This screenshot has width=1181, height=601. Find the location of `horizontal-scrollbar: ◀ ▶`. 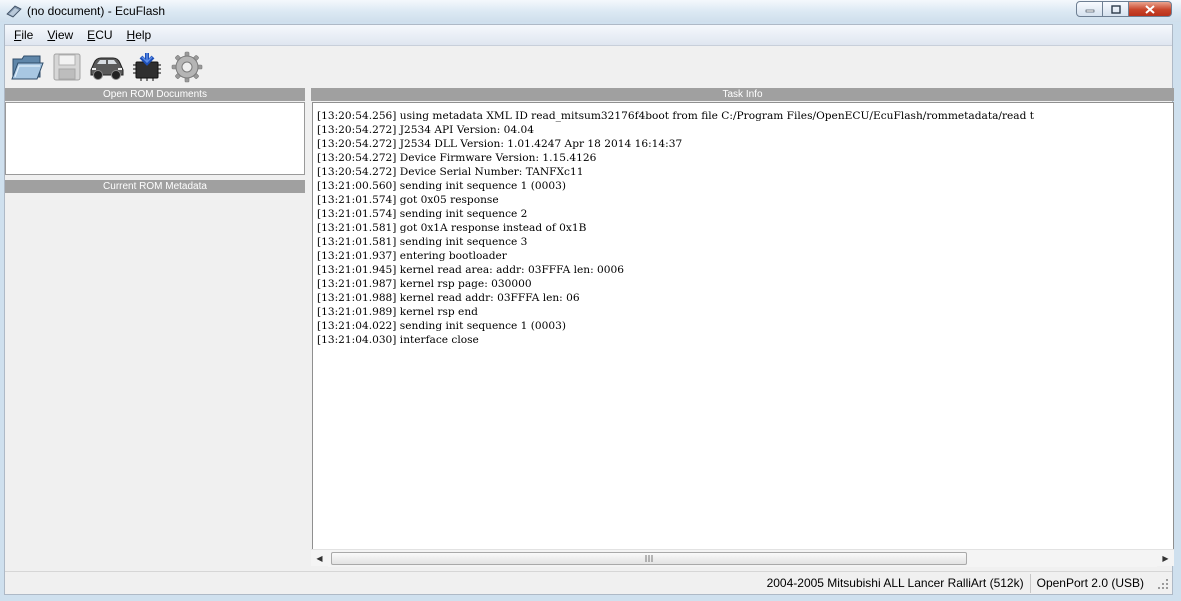

horizontal-scrollbar: ◀ ▶ is located at coordinates (742, 558).